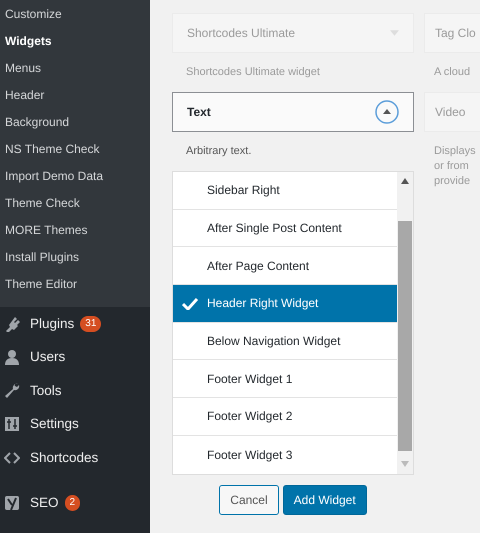 The height and width of the screenshot is (533, 480). What do you see at coordinates (75, 68) in the screenshot?
I see `submenu-item: Menus` at bounding box center [75, 68].